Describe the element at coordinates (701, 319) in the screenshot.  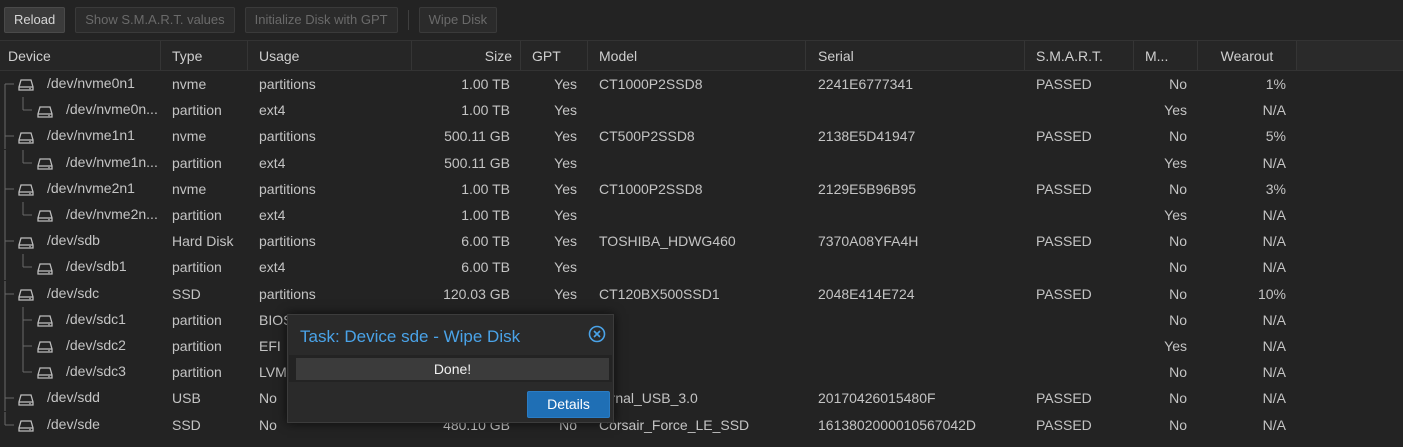
I see `table-row: /dev/sdc1 partition BIOS No N/A` at that location.